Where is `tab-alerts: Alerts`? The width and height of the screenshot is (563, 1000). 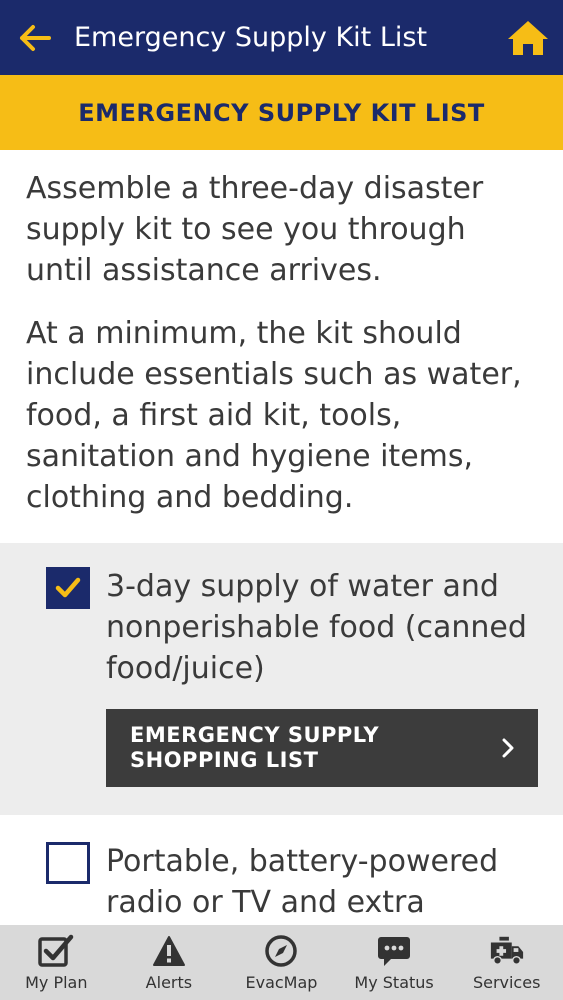 tab-alerts: Alerts is located at coordinates (169, 962).